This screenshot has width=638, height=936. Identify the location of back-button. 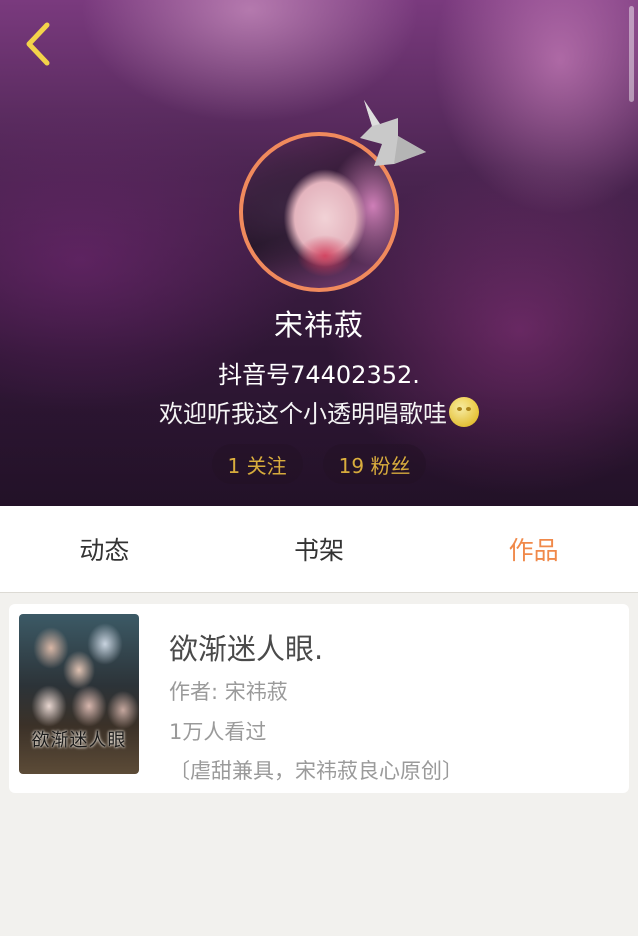
(38, 44).